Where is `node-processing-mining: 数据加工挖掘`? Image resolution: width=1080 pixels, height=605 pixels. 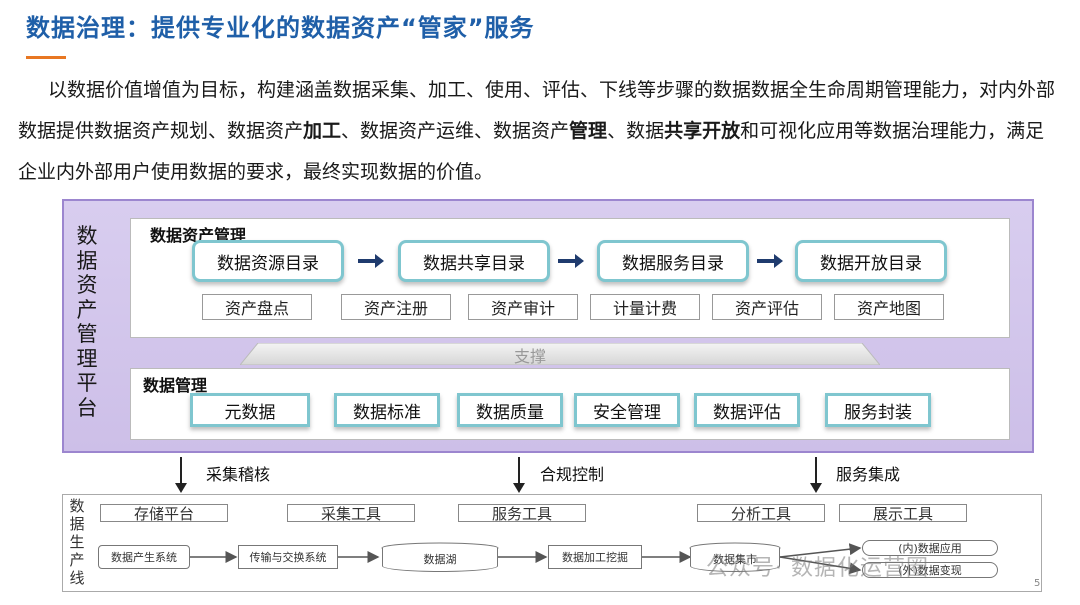
node-processing-mining: 数据加工挖掘 is located at coordinates (595, 557).